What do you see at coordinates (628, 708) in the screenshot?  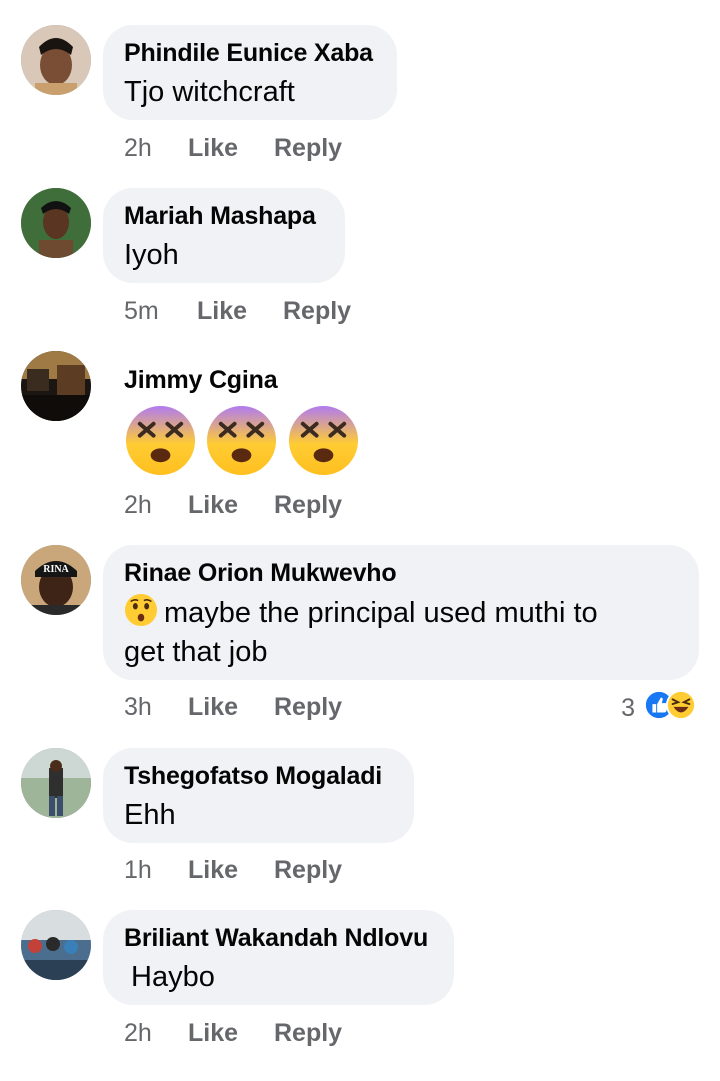 I see `reaction-count: 3` at bounding box center [628, 708].